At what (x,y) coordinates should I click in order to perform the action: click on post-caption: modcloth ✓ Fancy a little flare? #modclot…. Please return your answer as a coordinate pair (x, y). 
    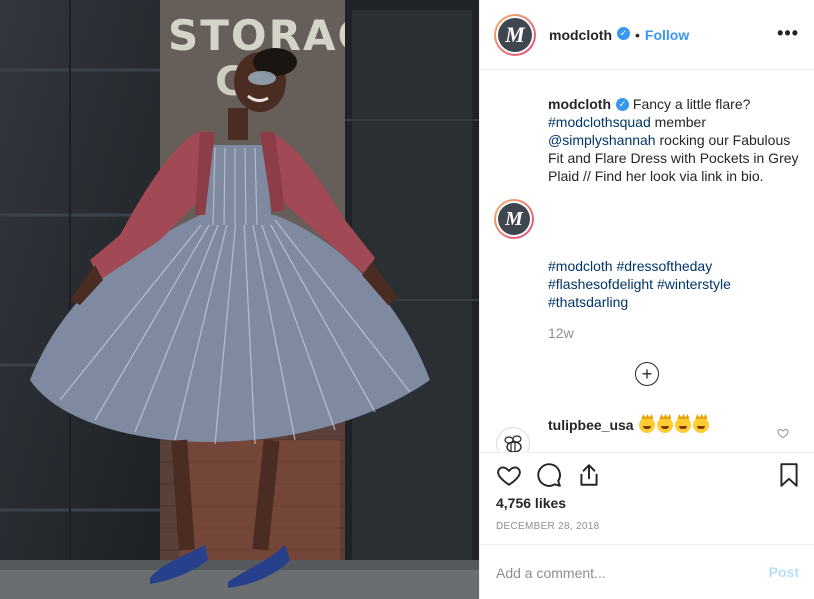
    Looking at the image, I should click on (675, 140).